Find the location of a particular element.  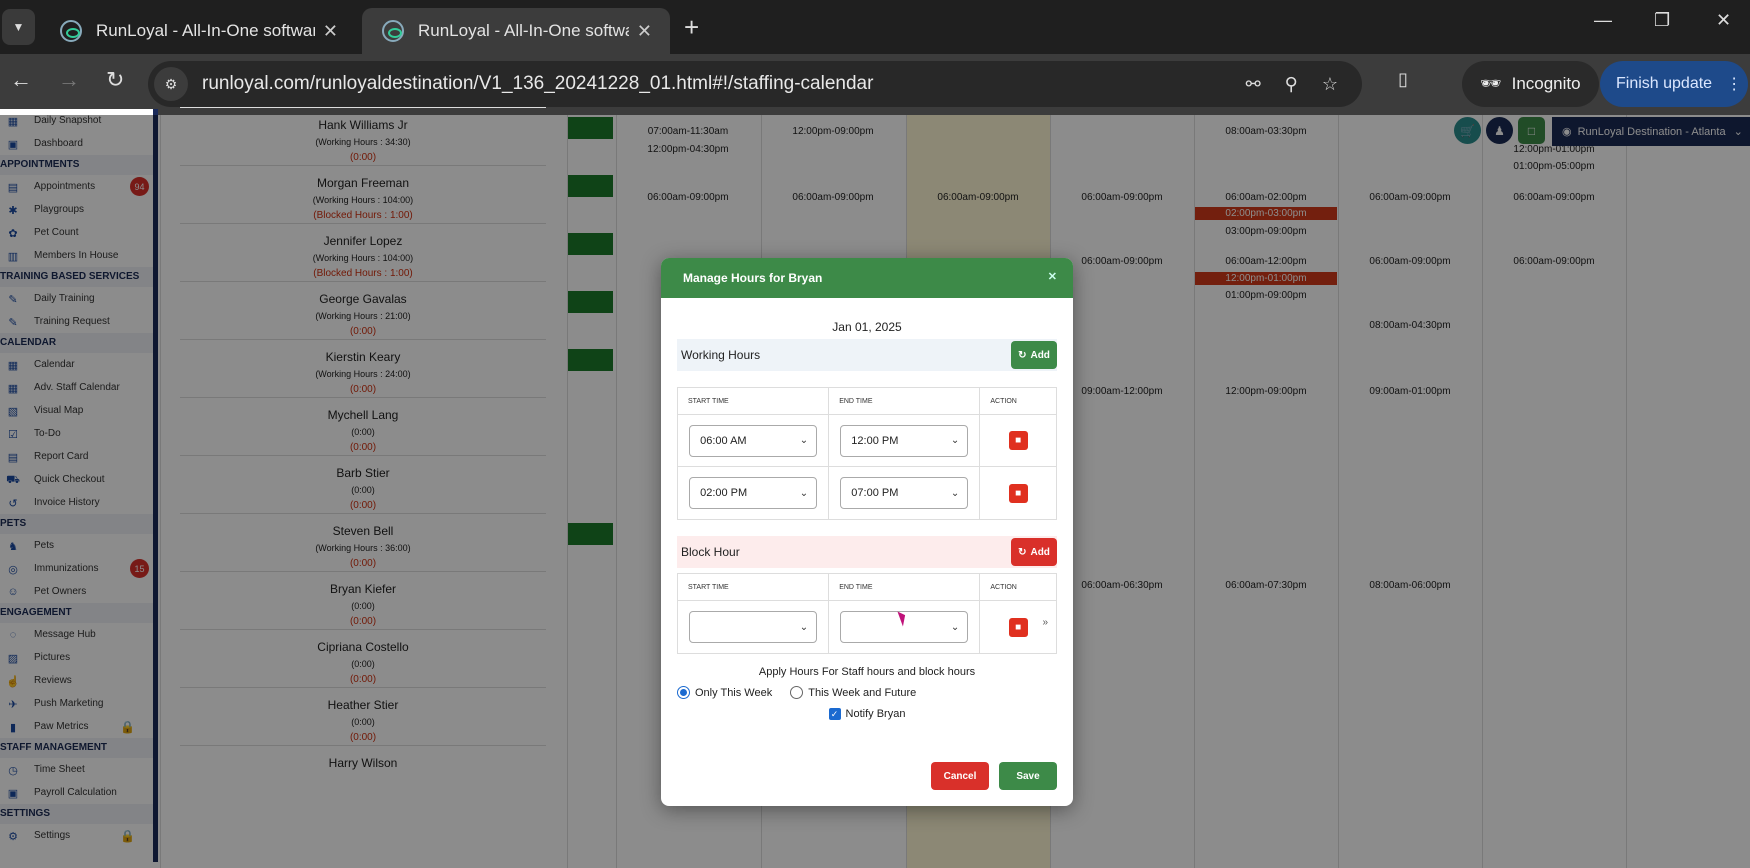

end-time-select: 12:00 PM ⌄ is located at coordinates (904, 440).